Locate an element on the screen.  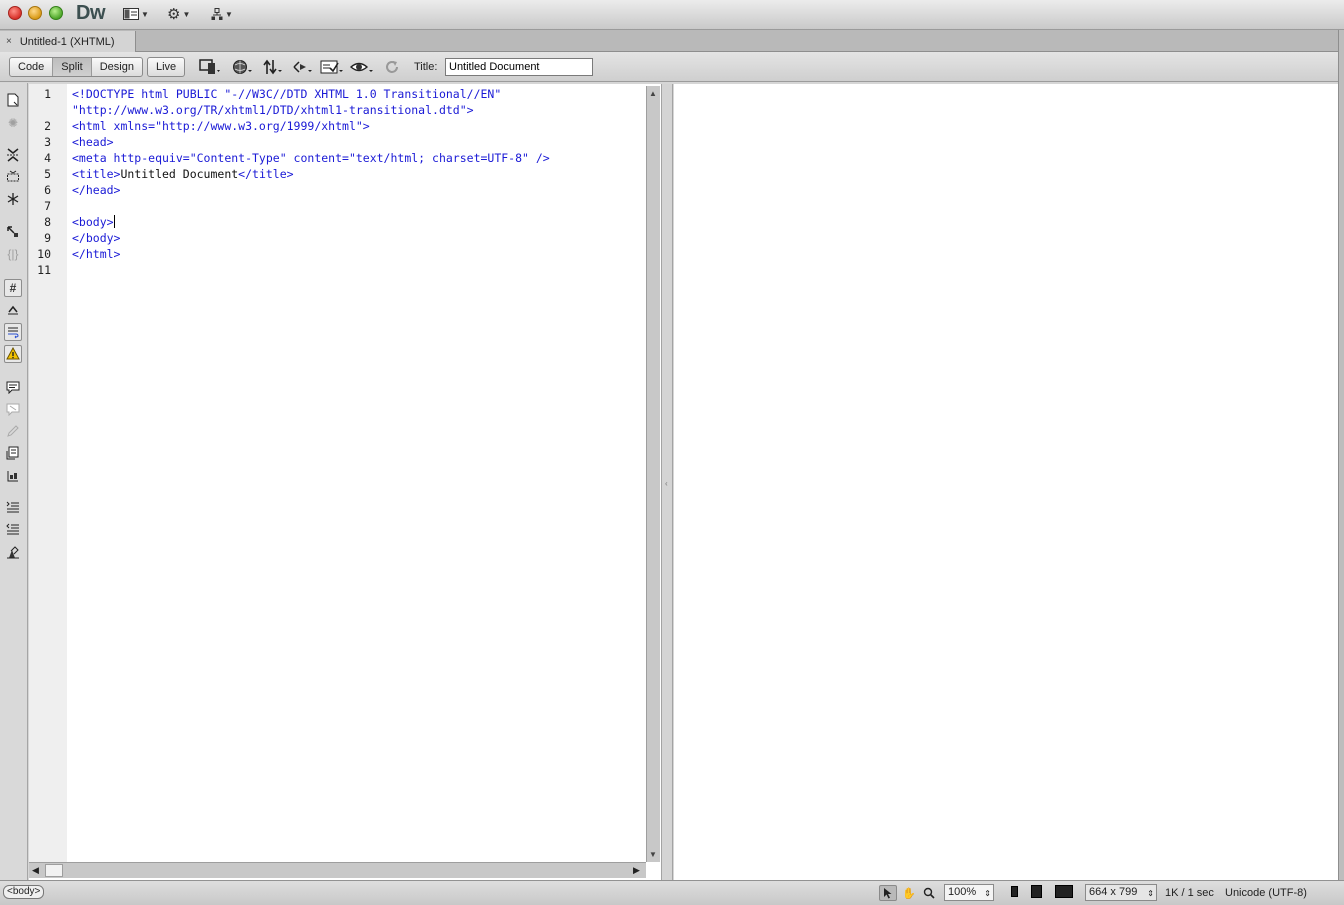
snippets-icon is located at coordinates (12, 453).